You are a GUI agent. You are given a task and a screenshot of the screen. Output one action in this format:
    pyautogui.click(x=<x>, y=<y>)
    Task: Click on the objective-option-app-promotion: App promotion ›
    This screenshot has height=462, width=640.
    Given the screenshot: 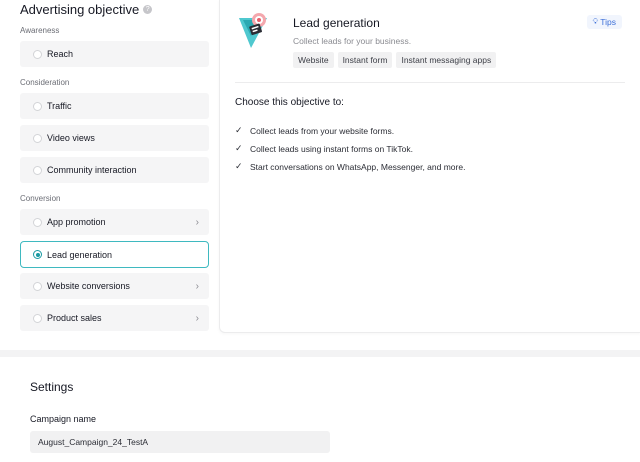 What is the action you would take?
    pyautogui.click(x=114, y=222)
    